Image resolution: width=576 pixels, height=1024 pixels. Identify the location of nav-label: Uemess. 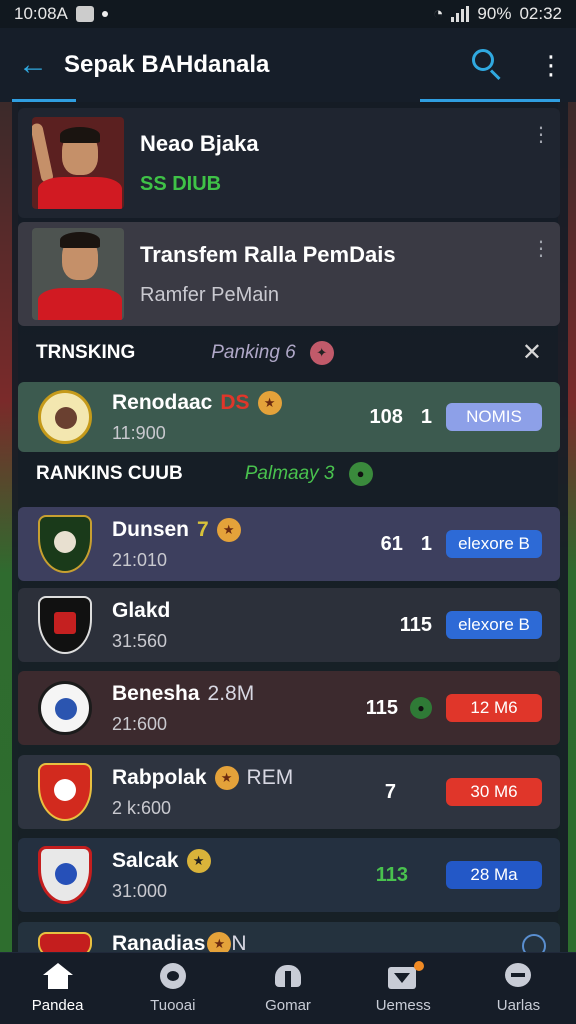
(403, 1005).